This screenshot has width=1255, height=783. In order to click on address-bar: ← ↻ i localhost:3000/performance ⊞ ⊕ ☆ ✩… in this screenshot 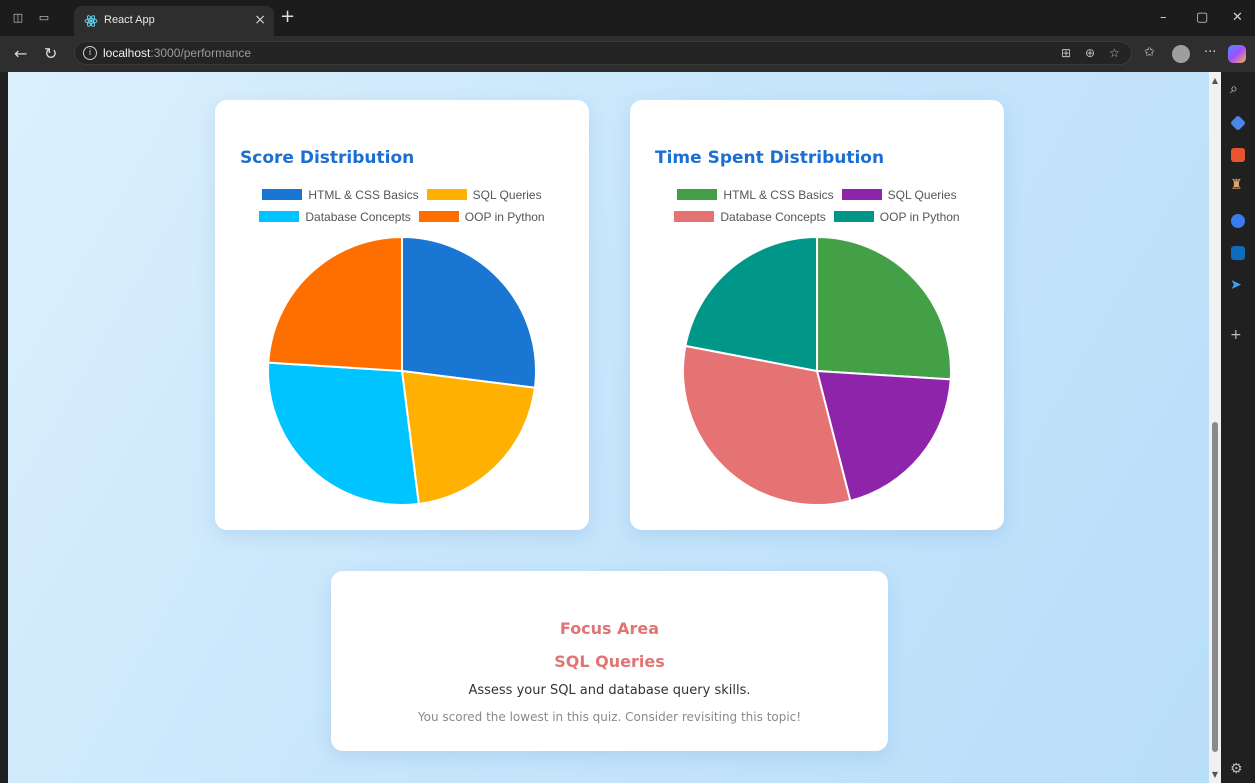, I will do `click(627, 54)`.